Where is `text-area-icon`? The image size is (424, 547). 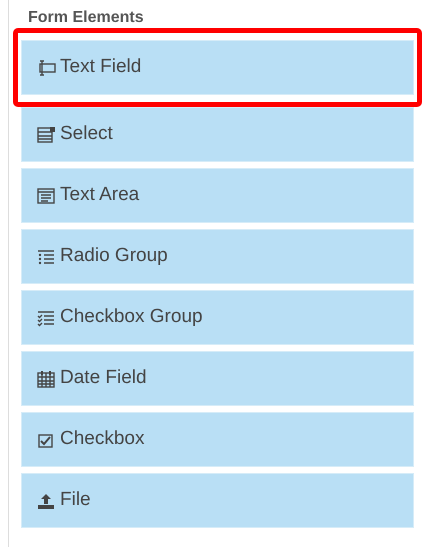 text-area-icon is located at coordinates (46, 196).